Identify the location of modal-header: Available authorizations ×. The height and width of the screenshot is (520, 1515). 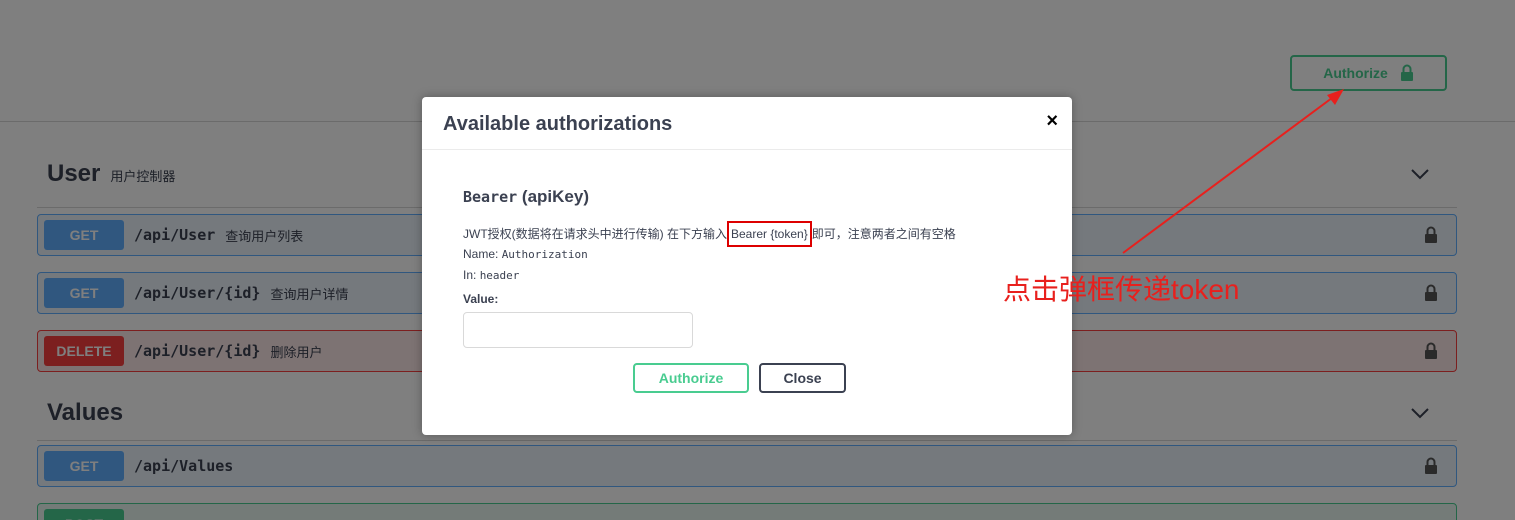
(747, 123).